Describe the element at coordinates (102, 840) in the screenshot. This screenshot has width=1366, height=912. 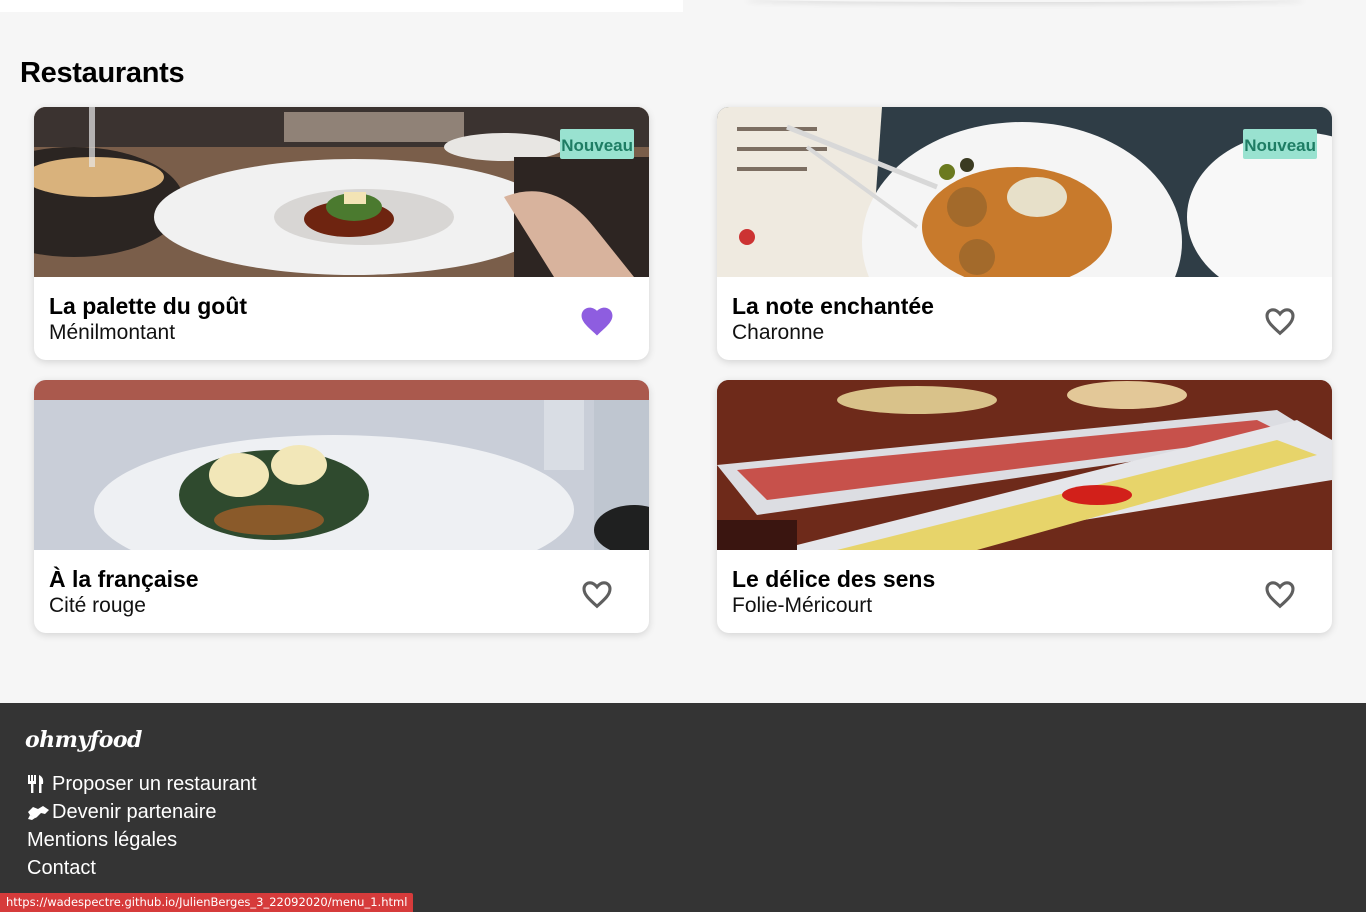
I see `legal-notice-label: Mentions légales` at that location.